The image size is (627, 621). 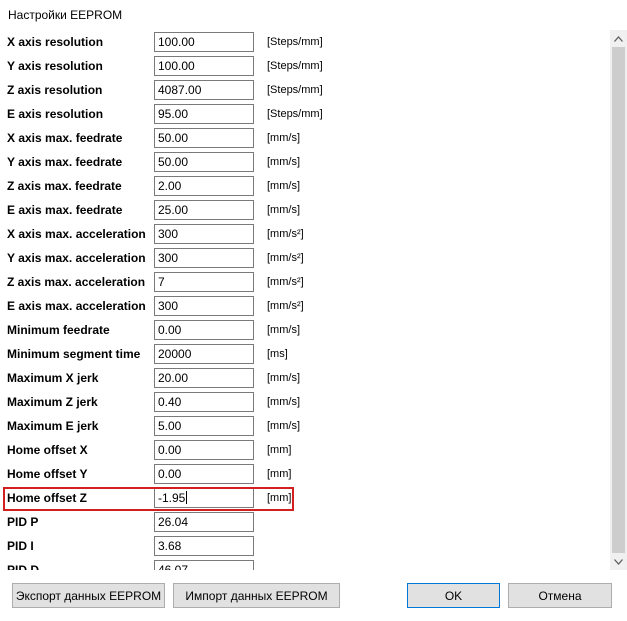 I want to click on settings-row: Maximum E jerk 5.00 [mm/s], so click(x=300, y=426).